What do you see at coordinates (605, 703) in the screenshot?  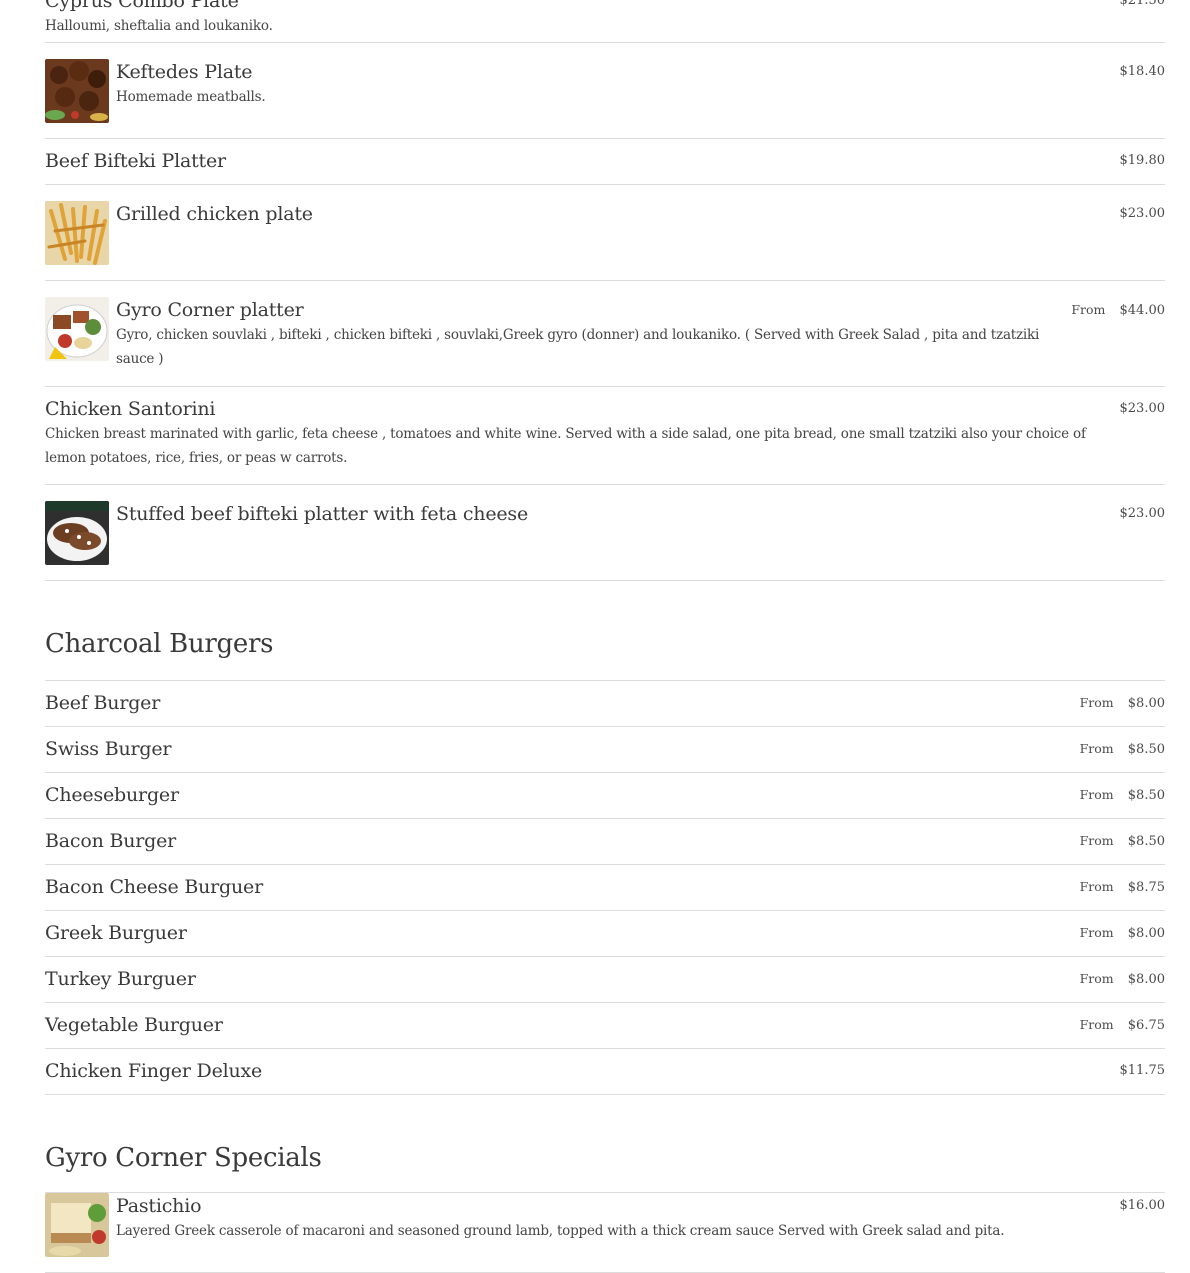 I see `menu-item: Beef Burger From $8.00` at bounding box center [605, 703].